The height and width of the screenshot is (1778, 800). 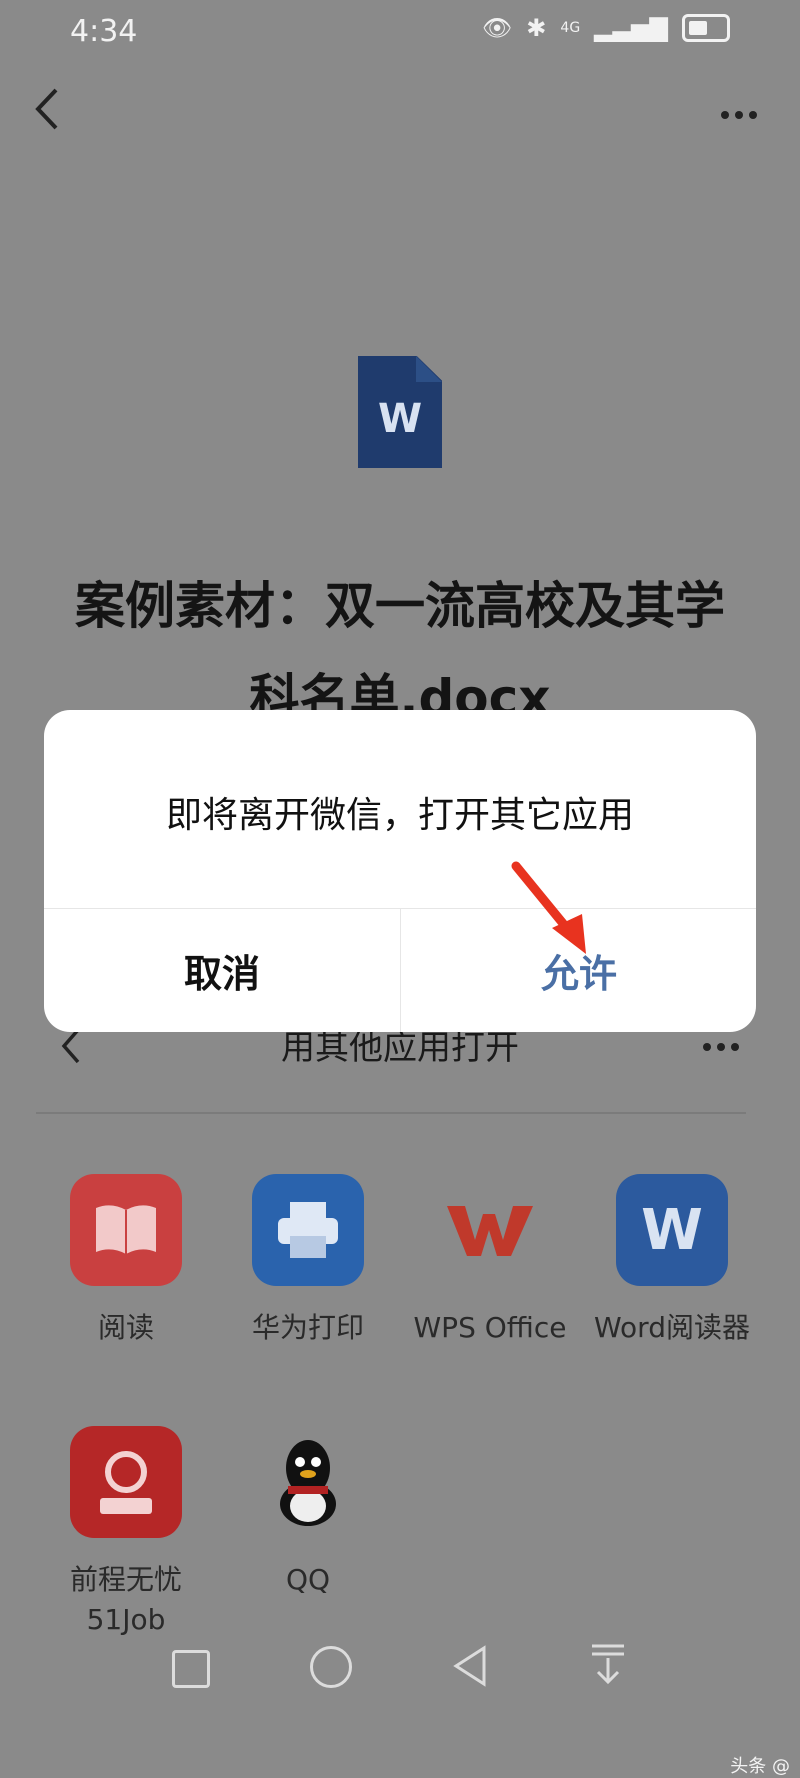 What do you see at coordinates (548, 907) in the screenshot?
I see `red-arrow-annotation-icon` at bounding box center [548, 907].